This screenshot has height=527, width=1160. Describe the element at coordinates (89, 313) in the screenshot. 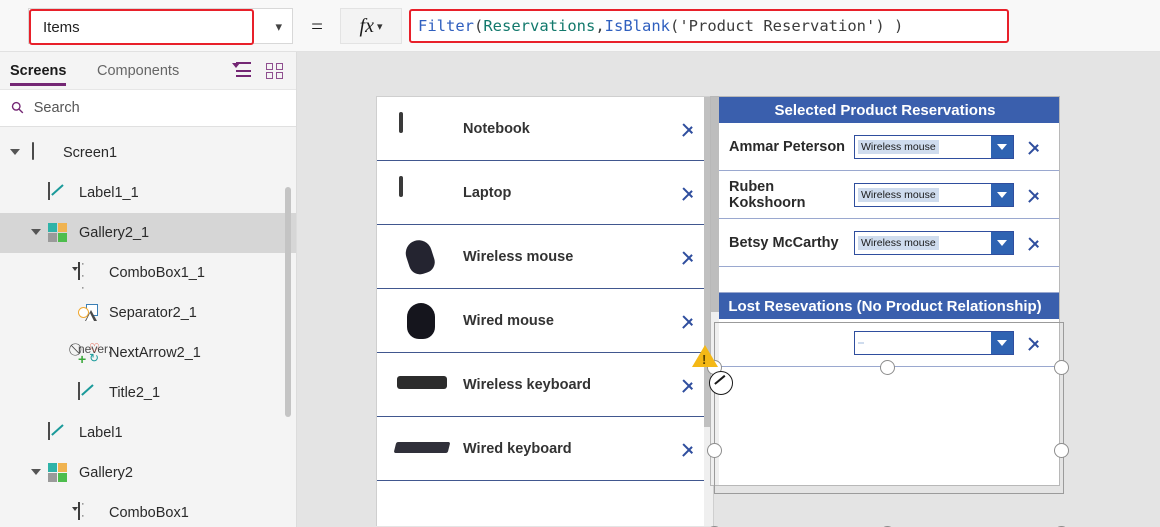

I see `separator-icon` at that location.